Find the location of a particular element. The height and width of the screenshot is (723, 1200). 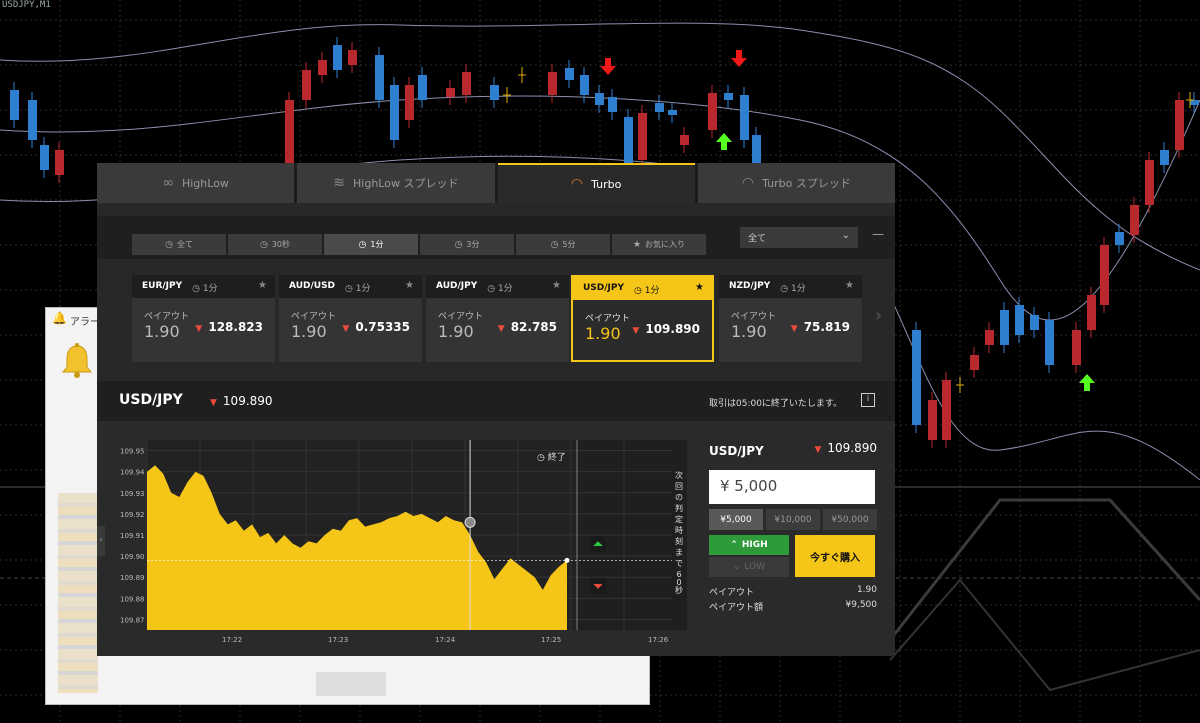

investment-amount-input: ¥ 5,000 is located at coordinates (792, 487).